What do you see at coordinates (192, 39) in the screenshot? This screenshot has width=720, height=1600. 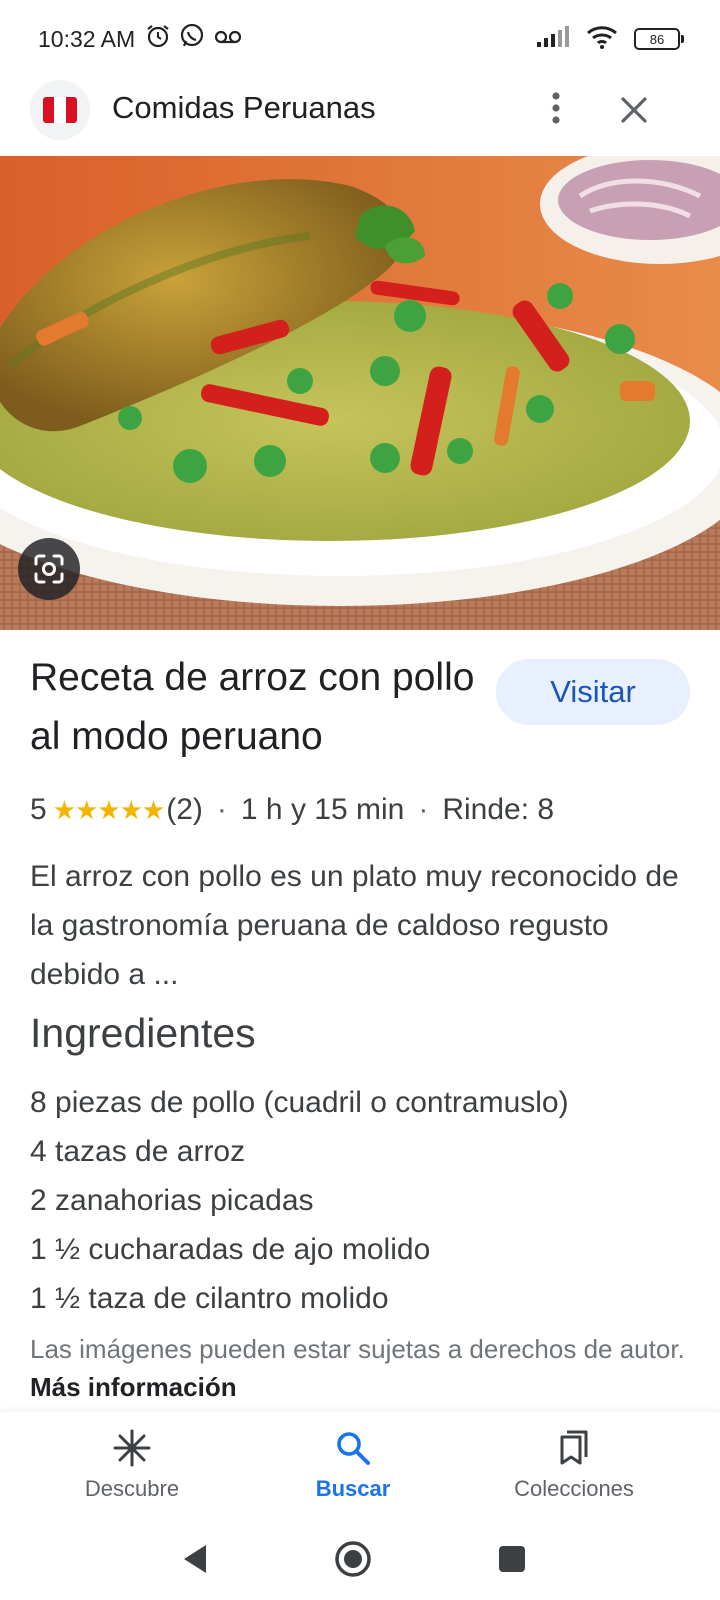 I see `whatsapp-icon` at bounding box center [192, 39].